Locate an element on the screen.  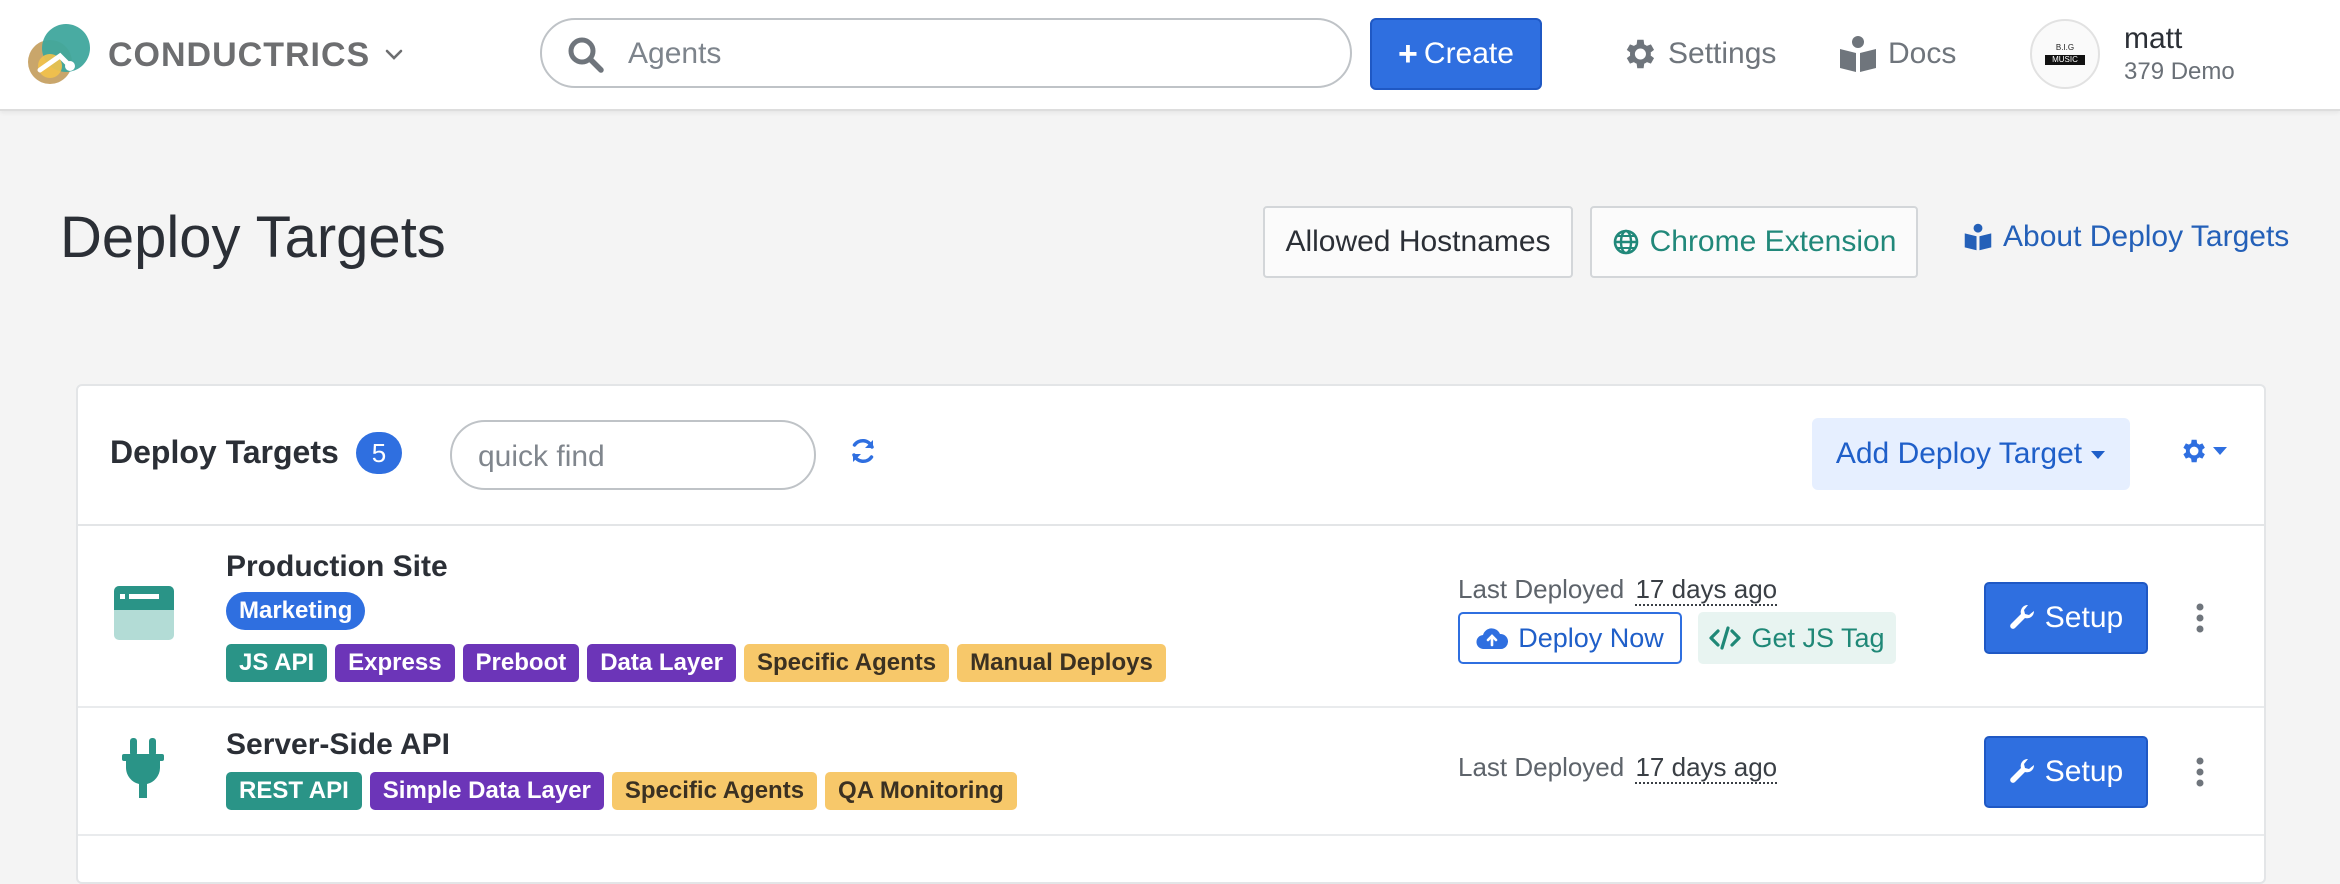
settings-label: Settings is located at coordinates (1722, 53).